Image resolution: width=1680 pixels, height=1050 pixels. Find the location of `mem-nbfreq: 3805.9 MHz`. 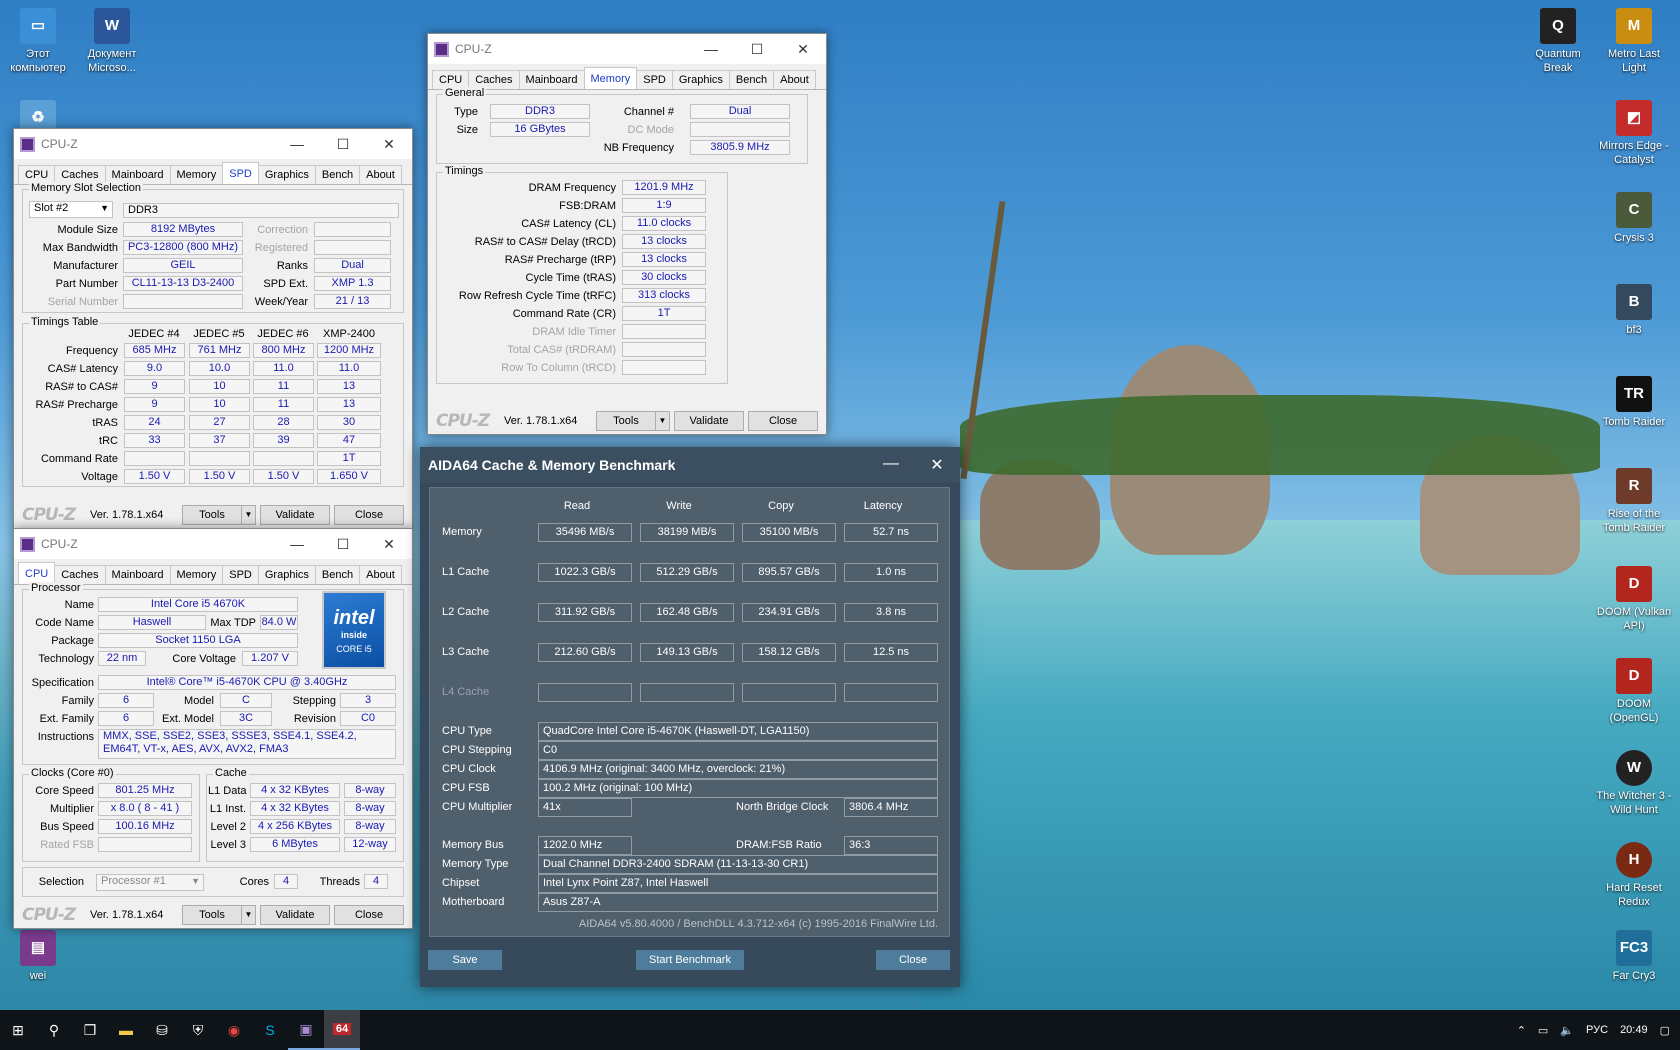

mem-nbfreq: 3805.9 MHz is located at coordinates (740, 147).